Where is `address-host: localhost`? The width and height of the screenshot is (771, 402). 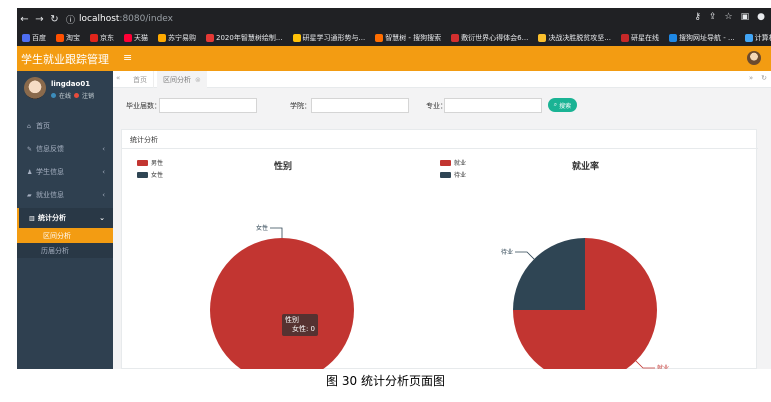 address-host: localhost is located at coordinates (99, 19).